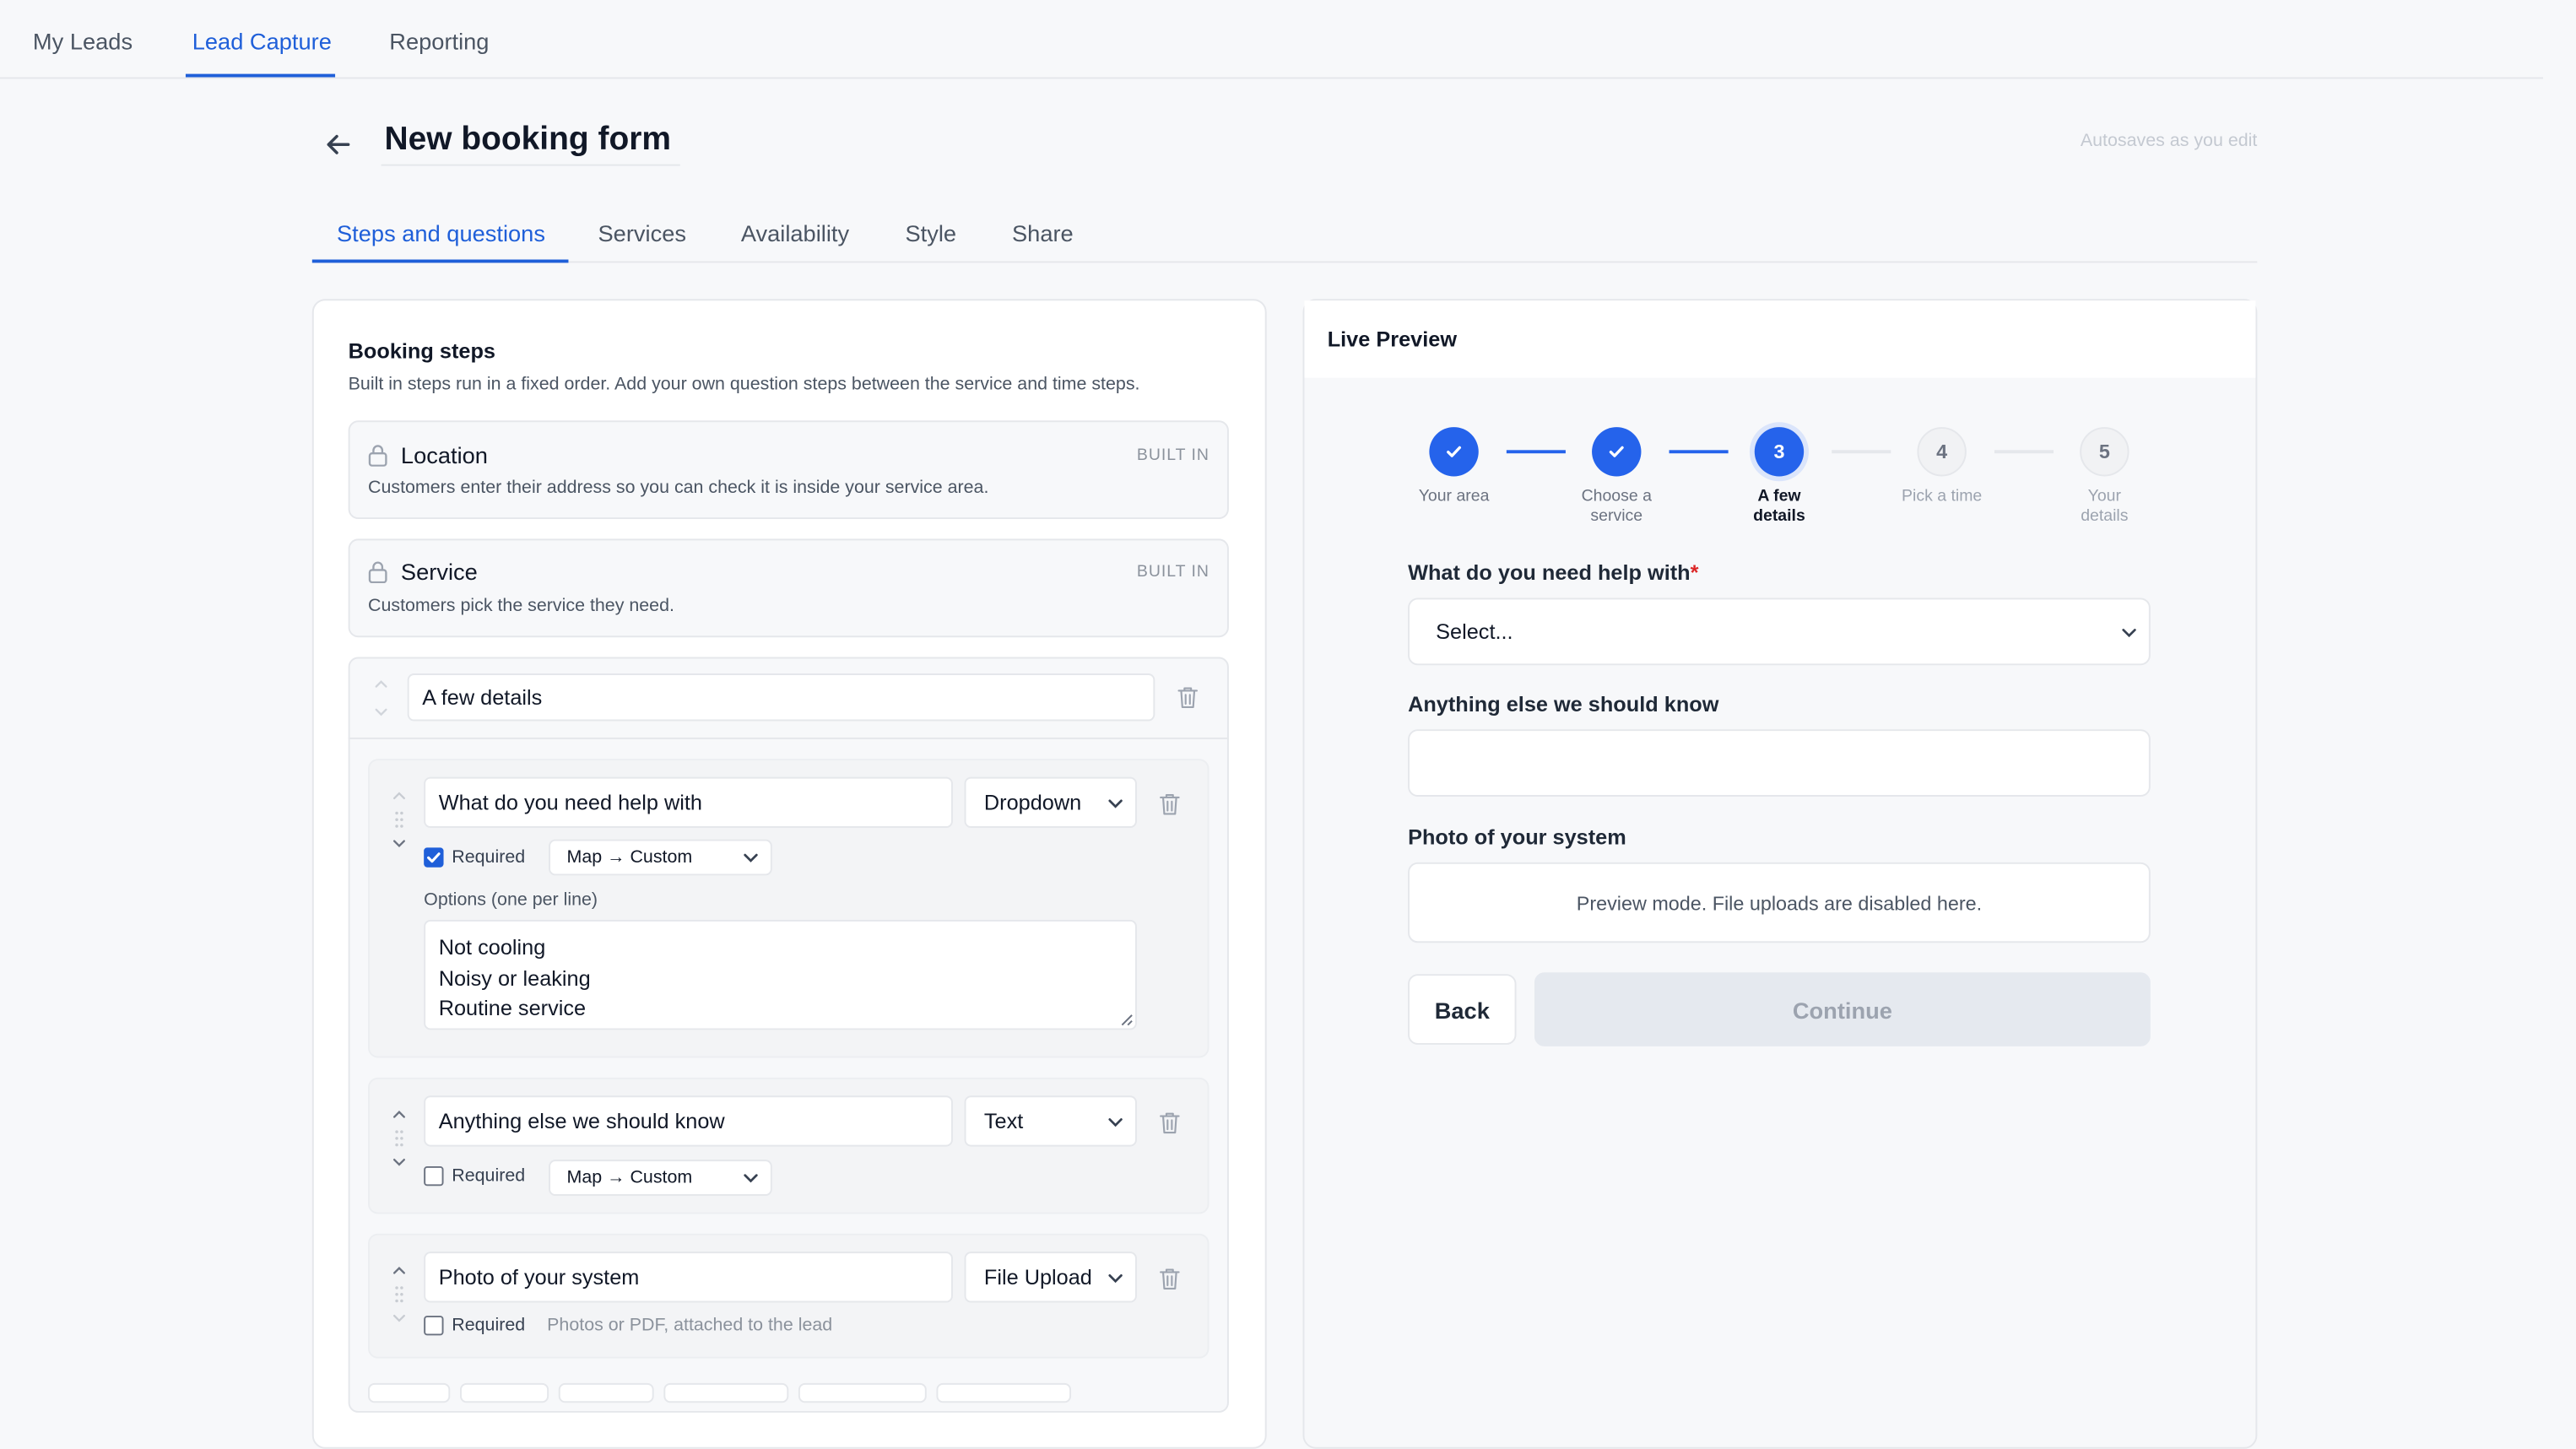 This screenshot has width=2576, height=1449. Describe the element at coordinates (688, 802) in the screenshot. I see `question-label-input: What do you need help with` at that location.